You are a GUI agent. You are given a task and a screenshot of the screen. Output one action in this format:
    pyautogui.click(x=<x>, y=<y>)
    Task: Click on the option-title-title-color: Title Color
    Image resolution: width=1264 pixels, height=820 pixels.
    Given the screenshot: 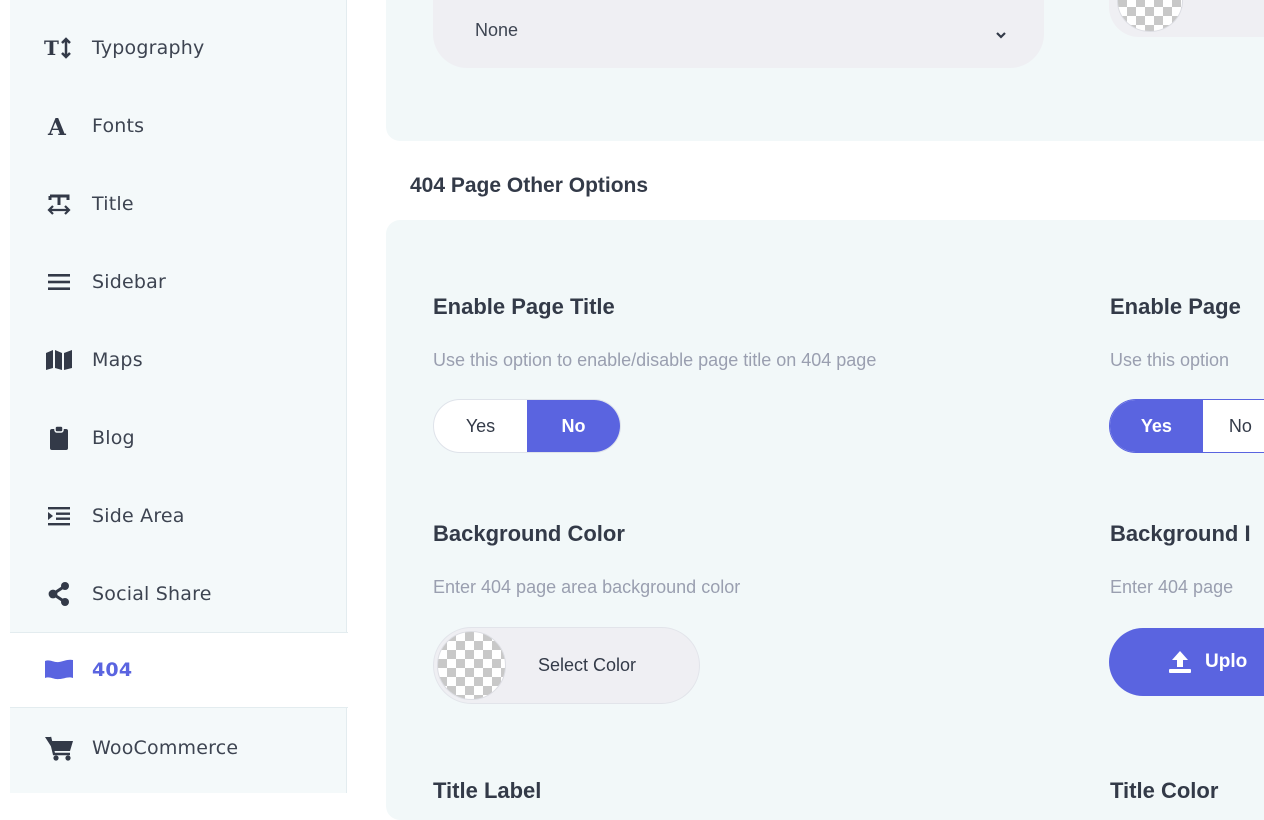 What is the action you would take?
    pyautogui.click(x=1164, y=790)
    